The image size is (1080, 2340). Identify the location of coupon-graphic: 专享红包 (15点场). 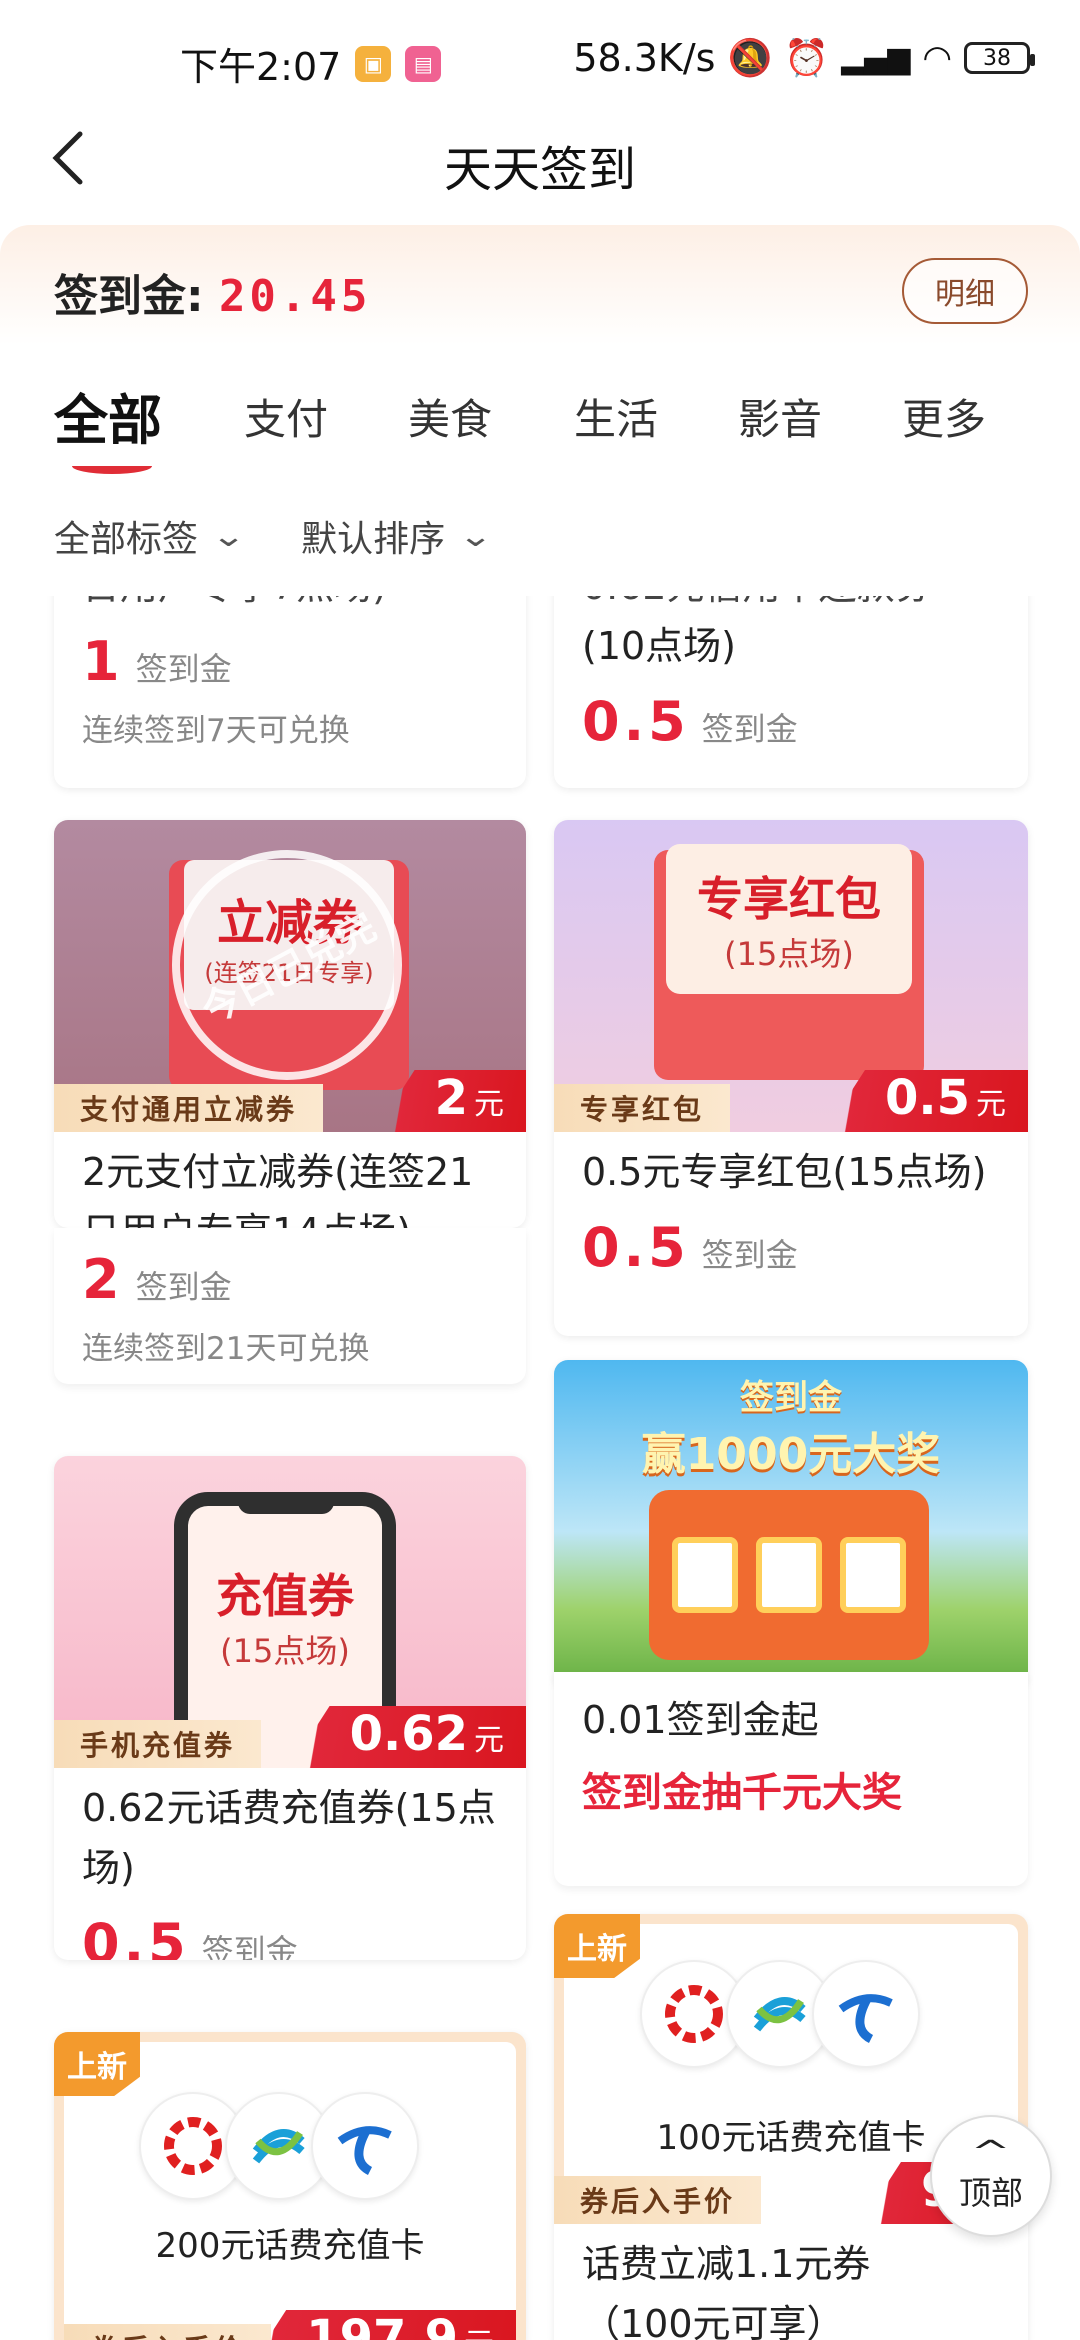
(789, 919).